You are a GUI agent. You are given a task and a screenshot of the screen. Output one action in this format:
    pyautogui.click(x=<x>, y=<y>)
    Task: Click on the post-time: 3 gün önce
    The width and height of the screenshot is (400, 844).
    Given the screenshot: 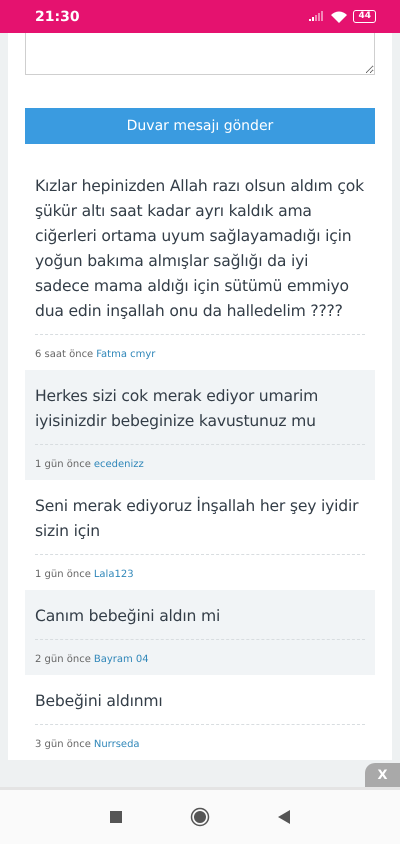 What is the action you would take?
    pyautogui.click(x=63, y=744)
    